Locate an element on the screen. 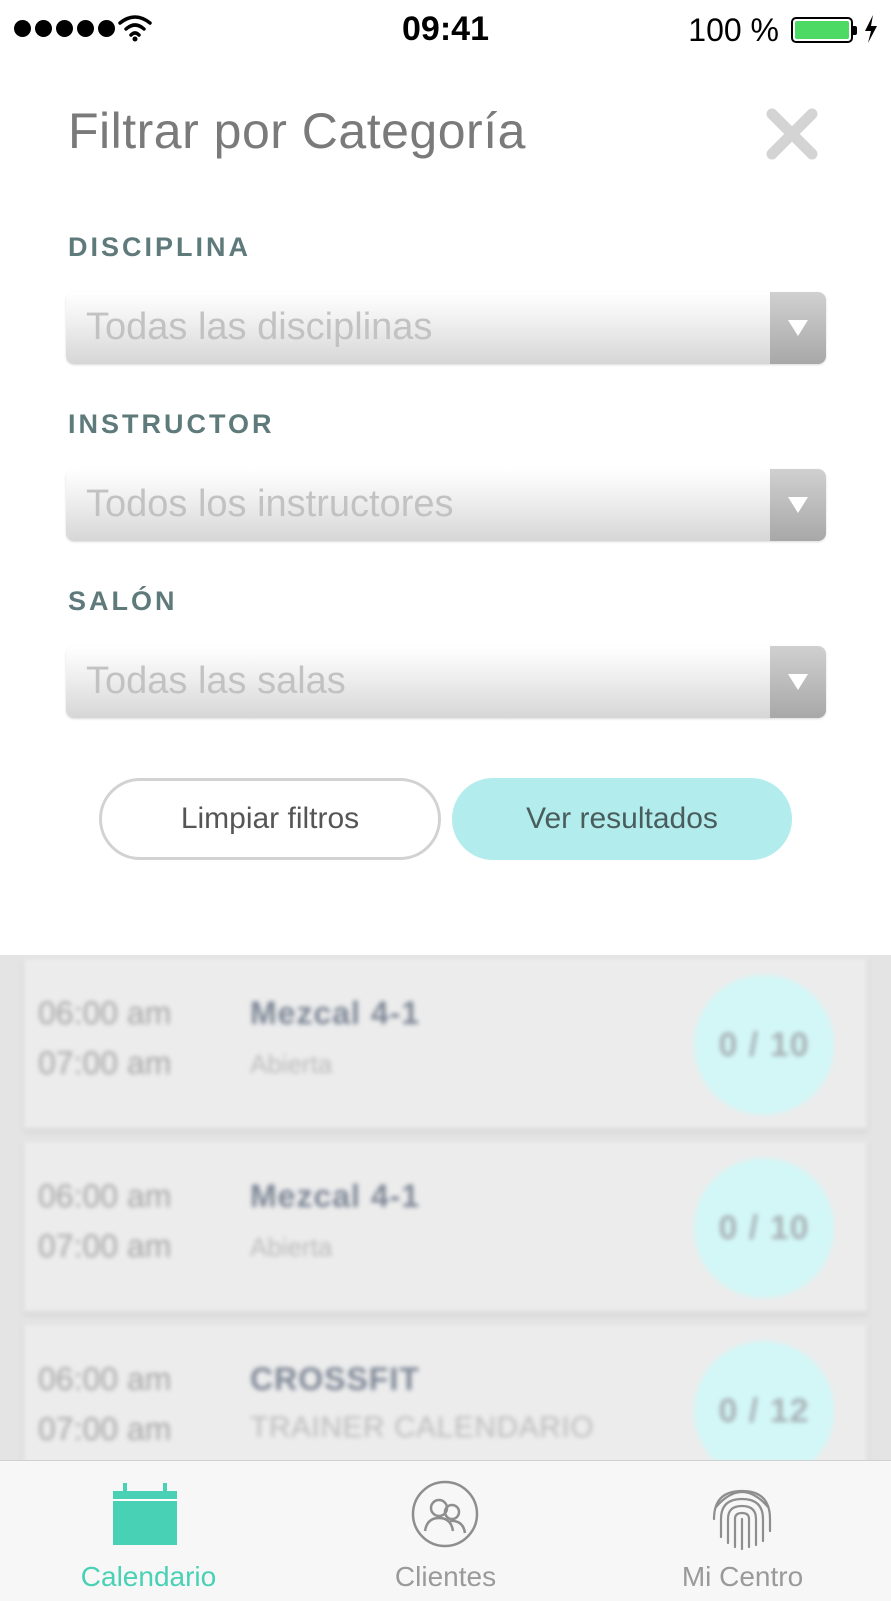  page-title: Filtrar por Categoría is located at coordinates (297, 131).